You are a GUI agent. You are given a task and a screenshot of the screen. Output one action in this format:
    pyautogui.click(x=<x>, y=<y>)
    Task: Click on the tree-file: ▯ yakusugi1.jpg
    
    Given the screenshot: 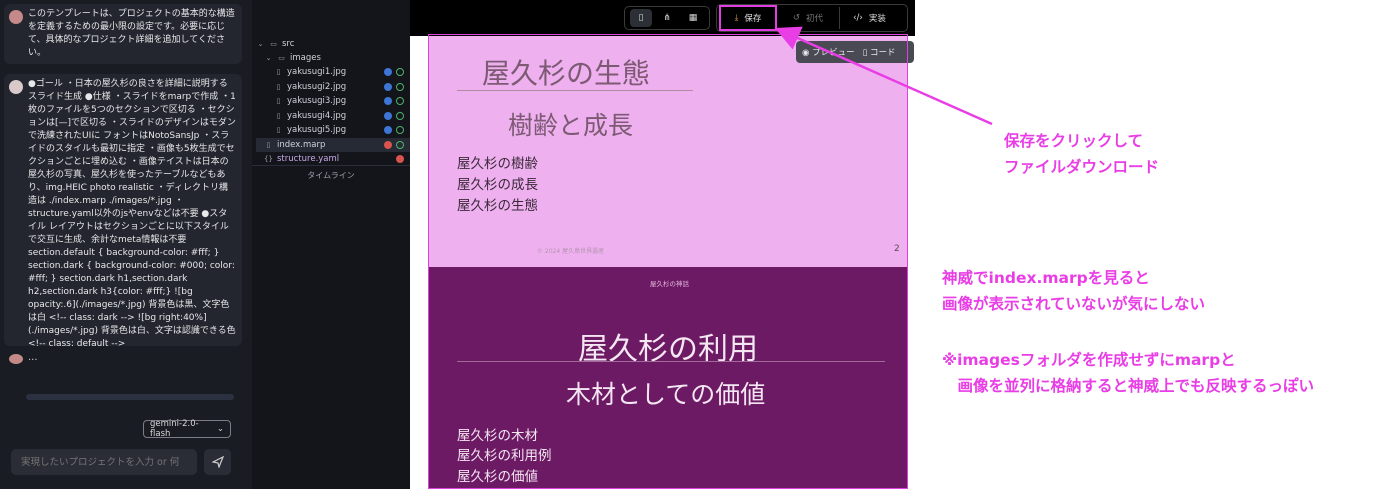 What is the action you would take?
    pyautogui.click(x=342, y=72)
    